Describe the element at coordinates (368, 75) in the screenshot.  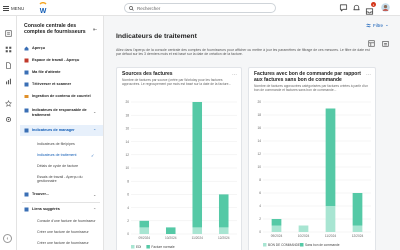
I see `more-options-icon: ⋯` at that location.